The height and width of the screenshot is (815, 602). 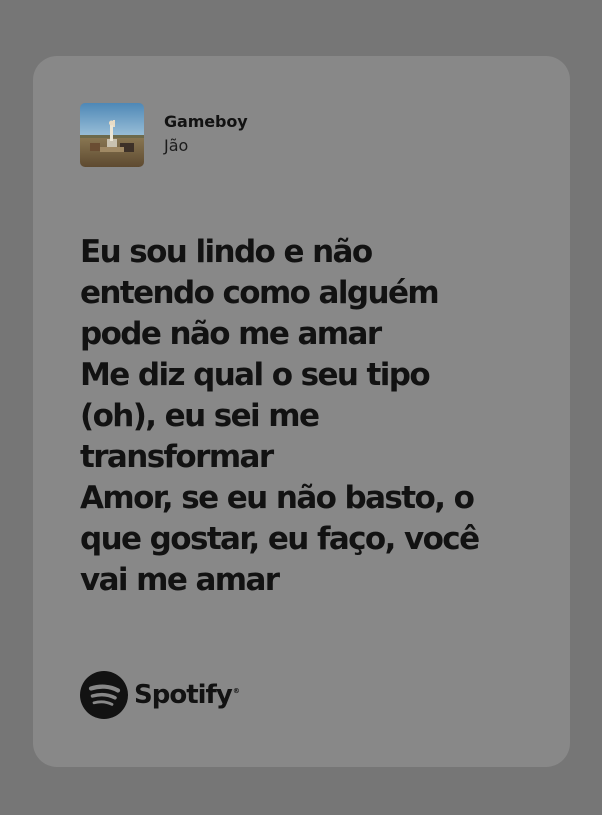 I want to click on track-header: Gameboy Jão, so click(x=164, y=135).